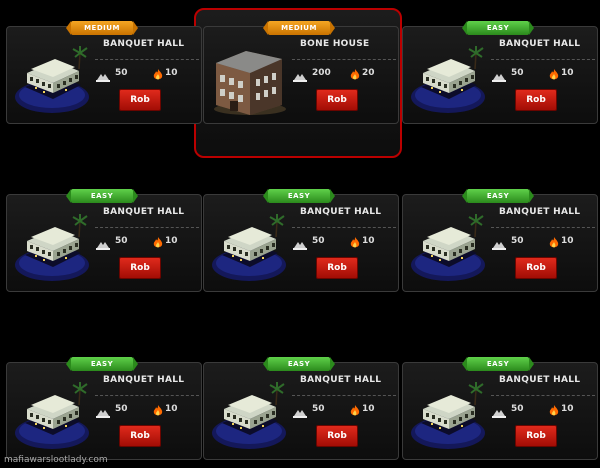 This screenshot has height=468, width=600. I want to click on target-card: MEDIUM BANQUET HALL 50 10 Rob, so click(104, 72).